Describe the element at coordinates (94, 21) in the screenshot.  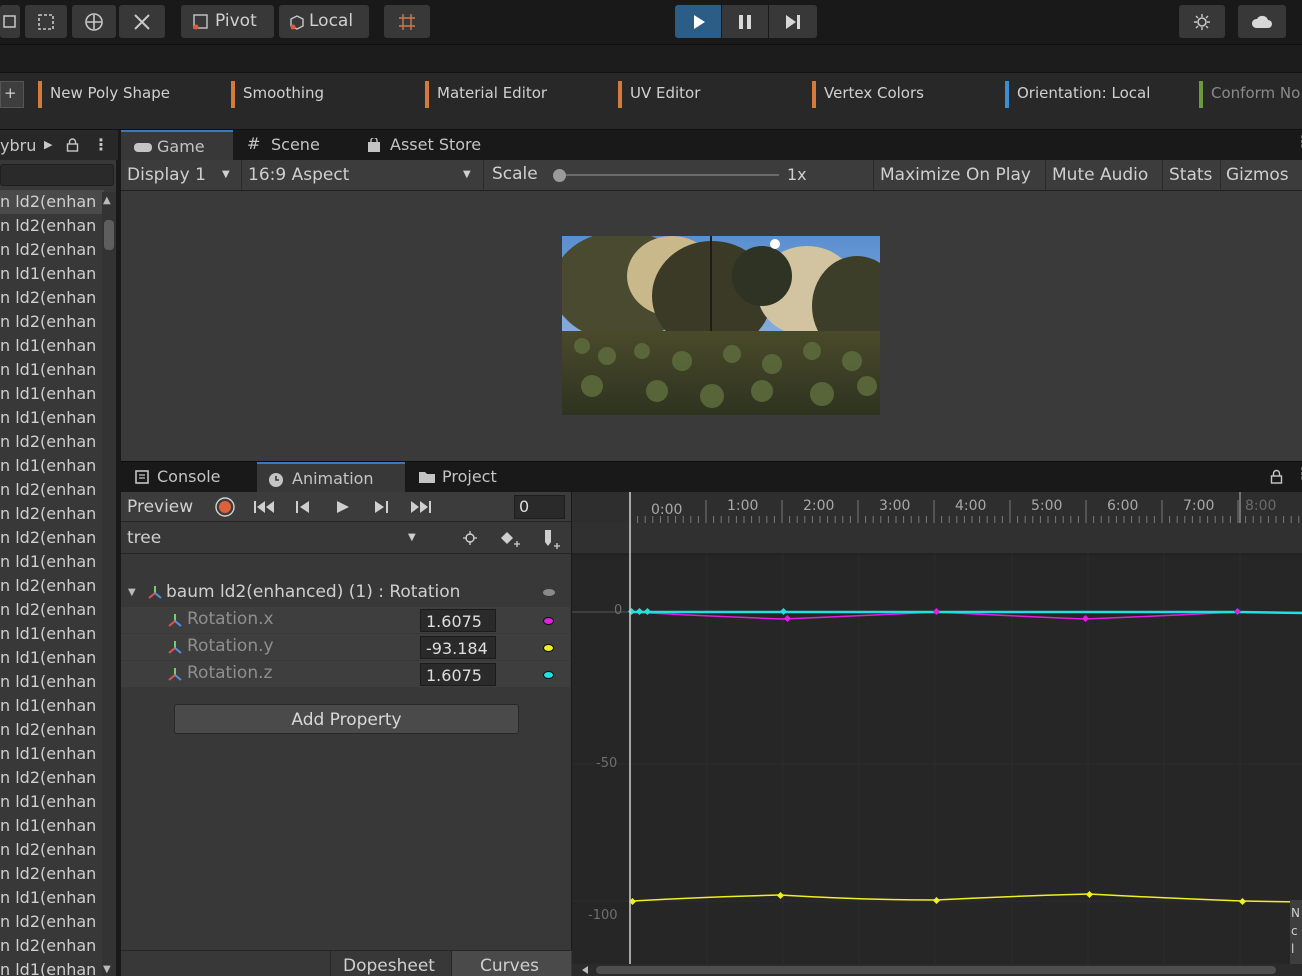
I see `move-rotate-tool-icon` at that location.